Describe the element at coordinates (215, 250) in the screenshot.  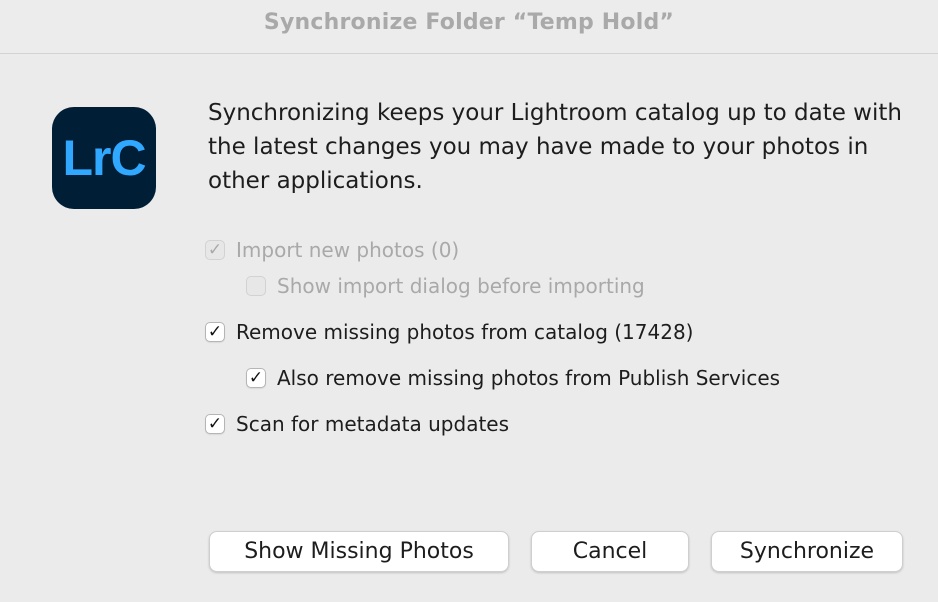
I see `import-new-photos-checkbox: ✓` at that location.